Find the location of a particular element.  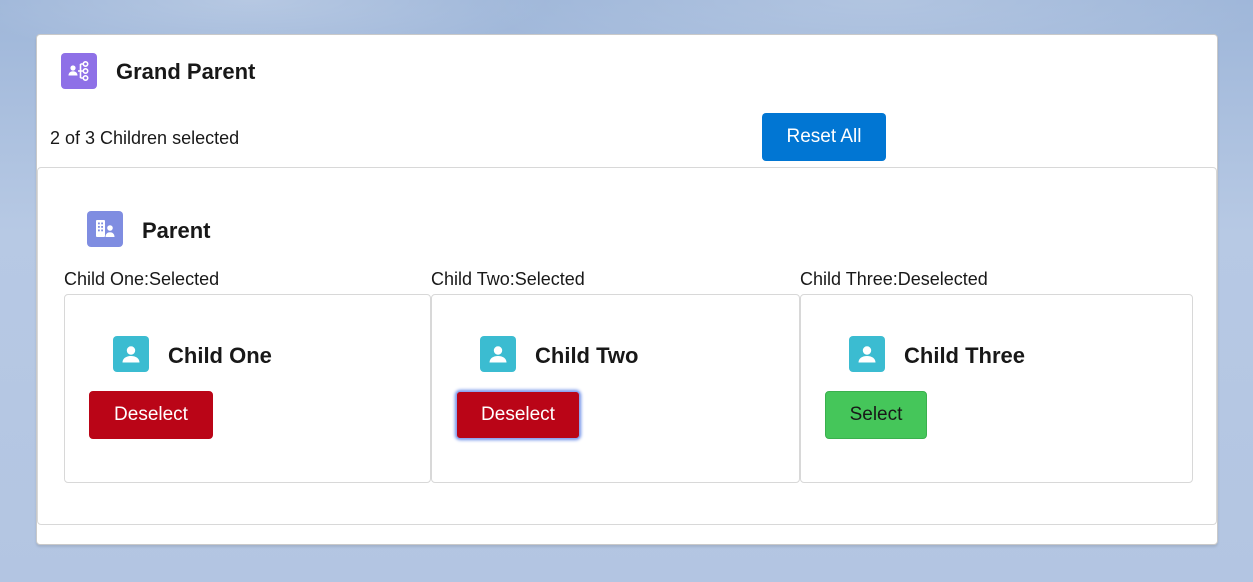

child-three-card: Child Three Select is located at coordinates (996, 388).